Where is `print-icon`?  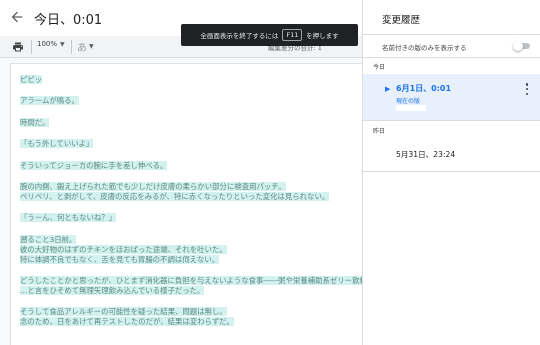
print-icon is located at coordinates (18, 47).